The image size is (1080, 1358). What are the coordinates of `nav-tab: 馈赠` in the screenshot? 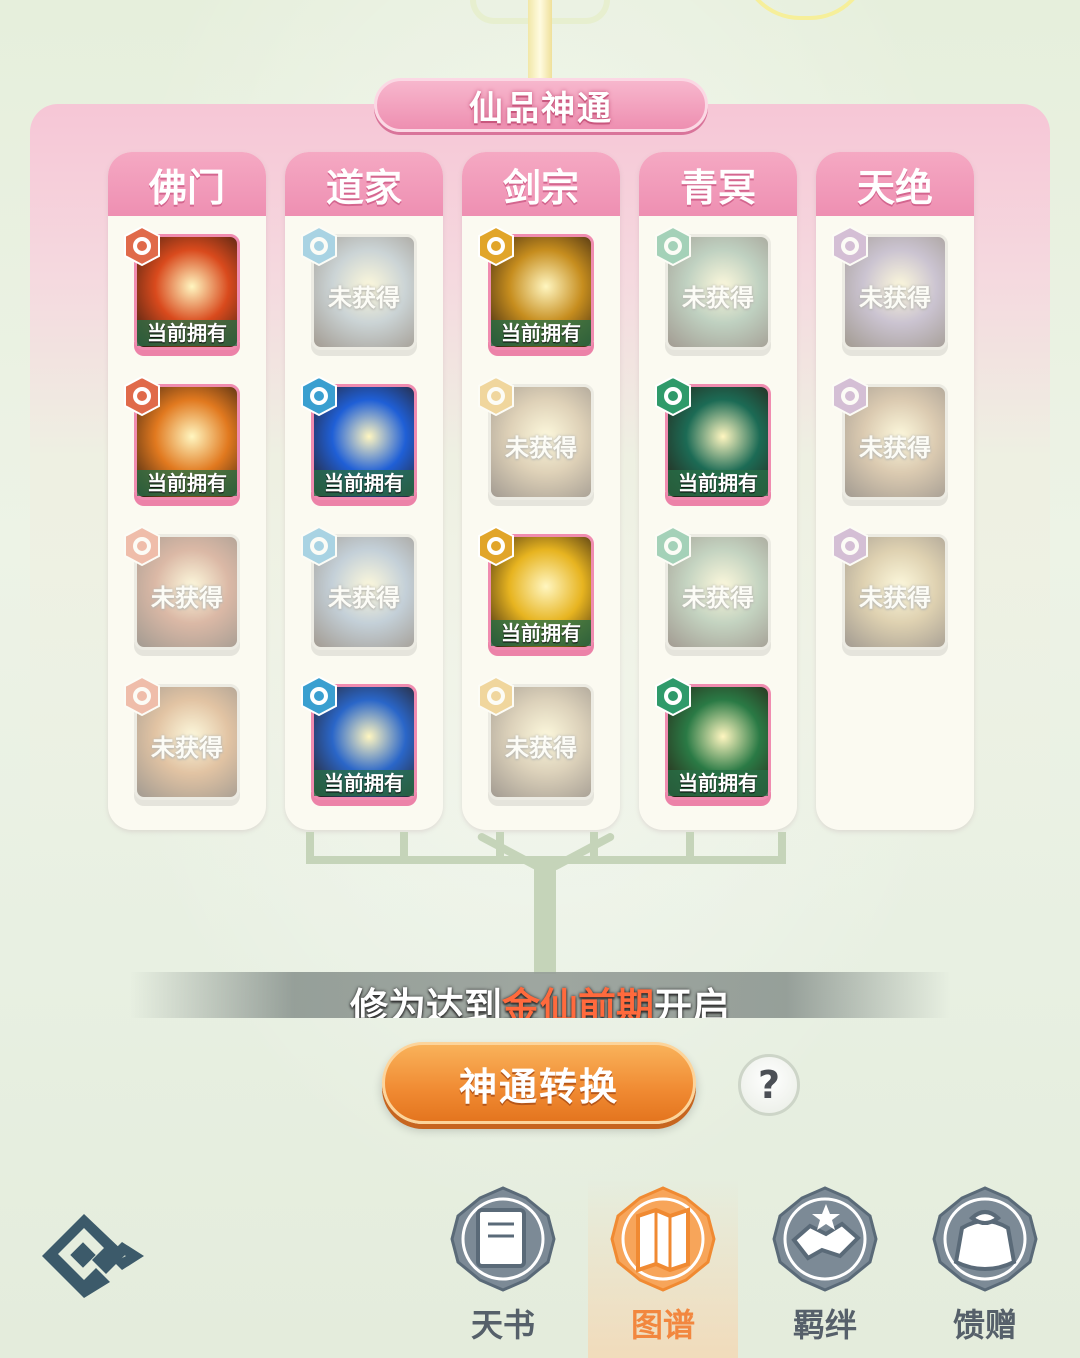 It's located at (985, 1268).